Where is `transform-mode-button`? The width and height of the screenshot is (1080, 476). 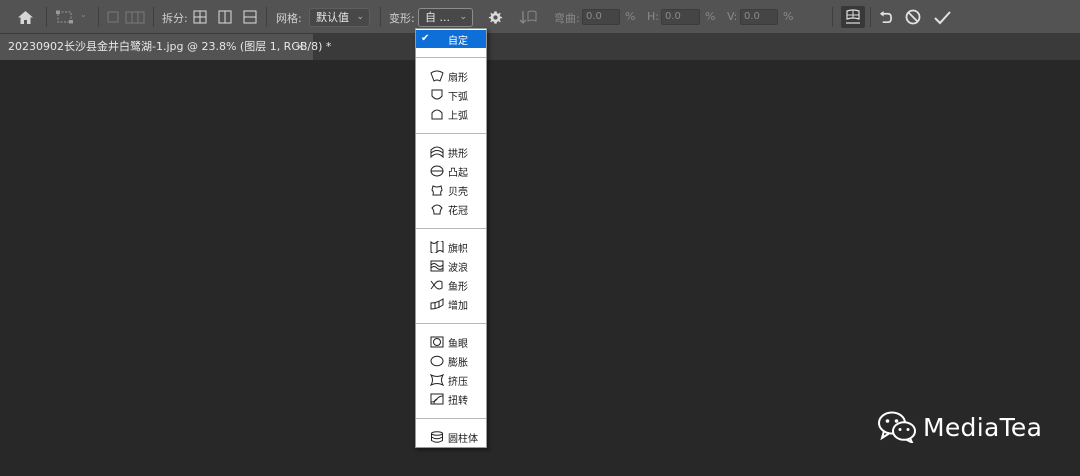
transform-mode-button is located at coordinates (65, 17).